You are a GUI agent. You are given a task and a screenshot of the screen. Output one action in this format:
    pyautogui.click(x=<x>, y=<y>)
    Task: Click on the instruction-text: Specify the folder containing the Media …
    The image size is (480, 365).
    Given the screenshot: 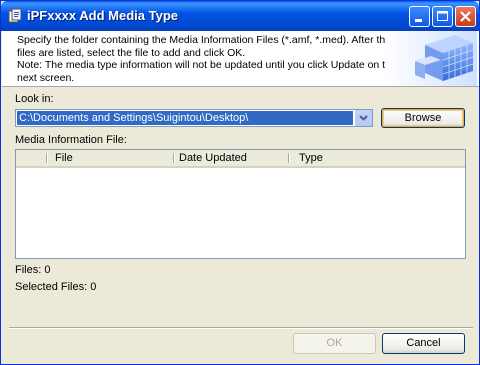 What is the action you would take?
    pyautogui.click(x=207, y=59)
    